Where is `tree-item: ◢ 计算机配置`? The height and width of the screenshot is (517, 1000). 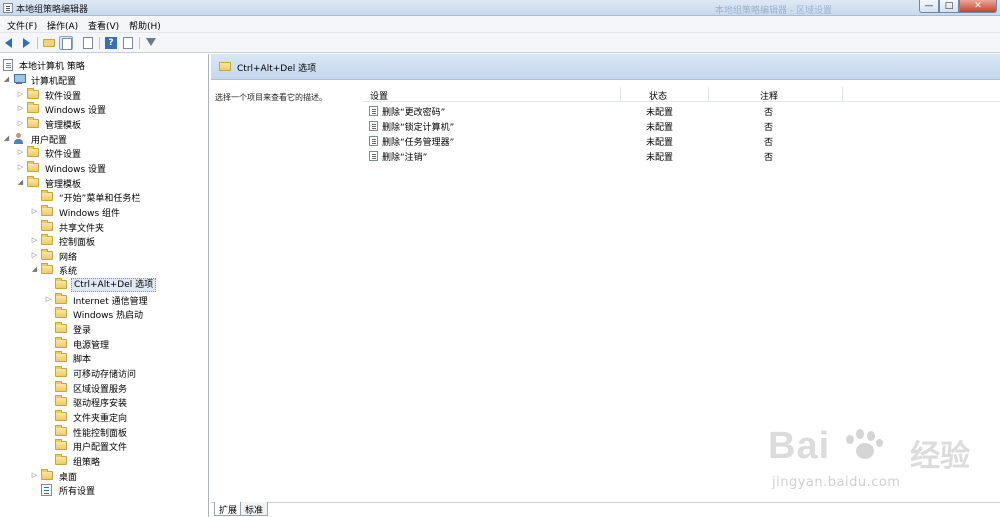
tree-item: ◢ 计算机配置 is located at coordinates (104, 80).